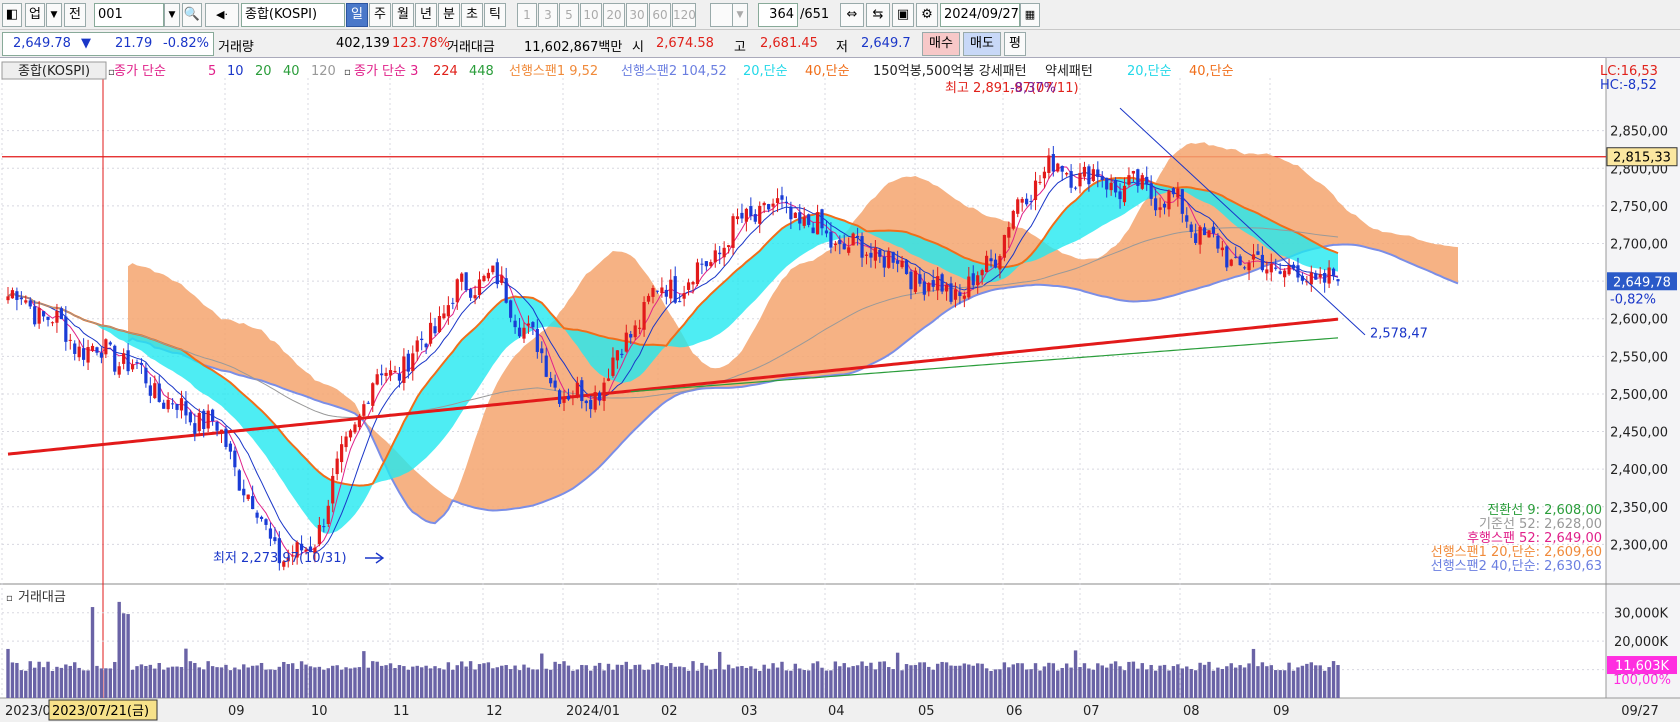  Describe the element at coordinates (1633, 299) in the screenshot. I see `last-pct: -0,82%` at that location.